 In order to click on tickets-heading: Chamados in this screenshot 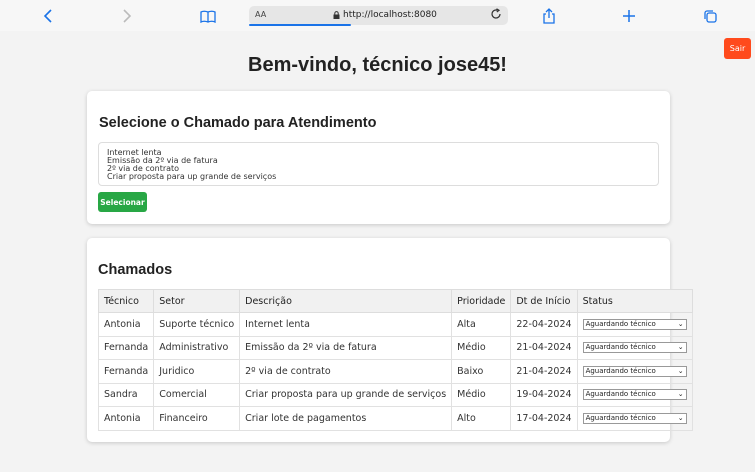, I will do `click(135, 270)`.